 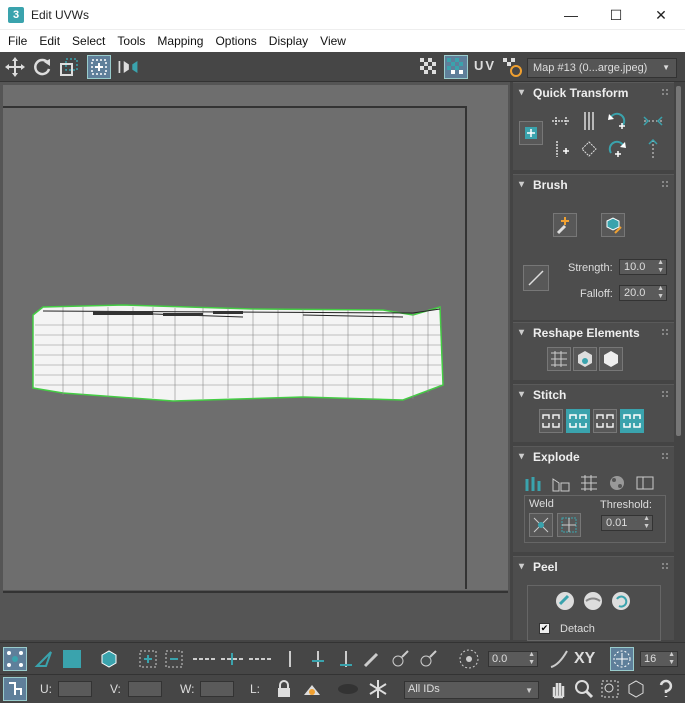 I want to click on peel-header: Peel, so click(x=593, y=567).